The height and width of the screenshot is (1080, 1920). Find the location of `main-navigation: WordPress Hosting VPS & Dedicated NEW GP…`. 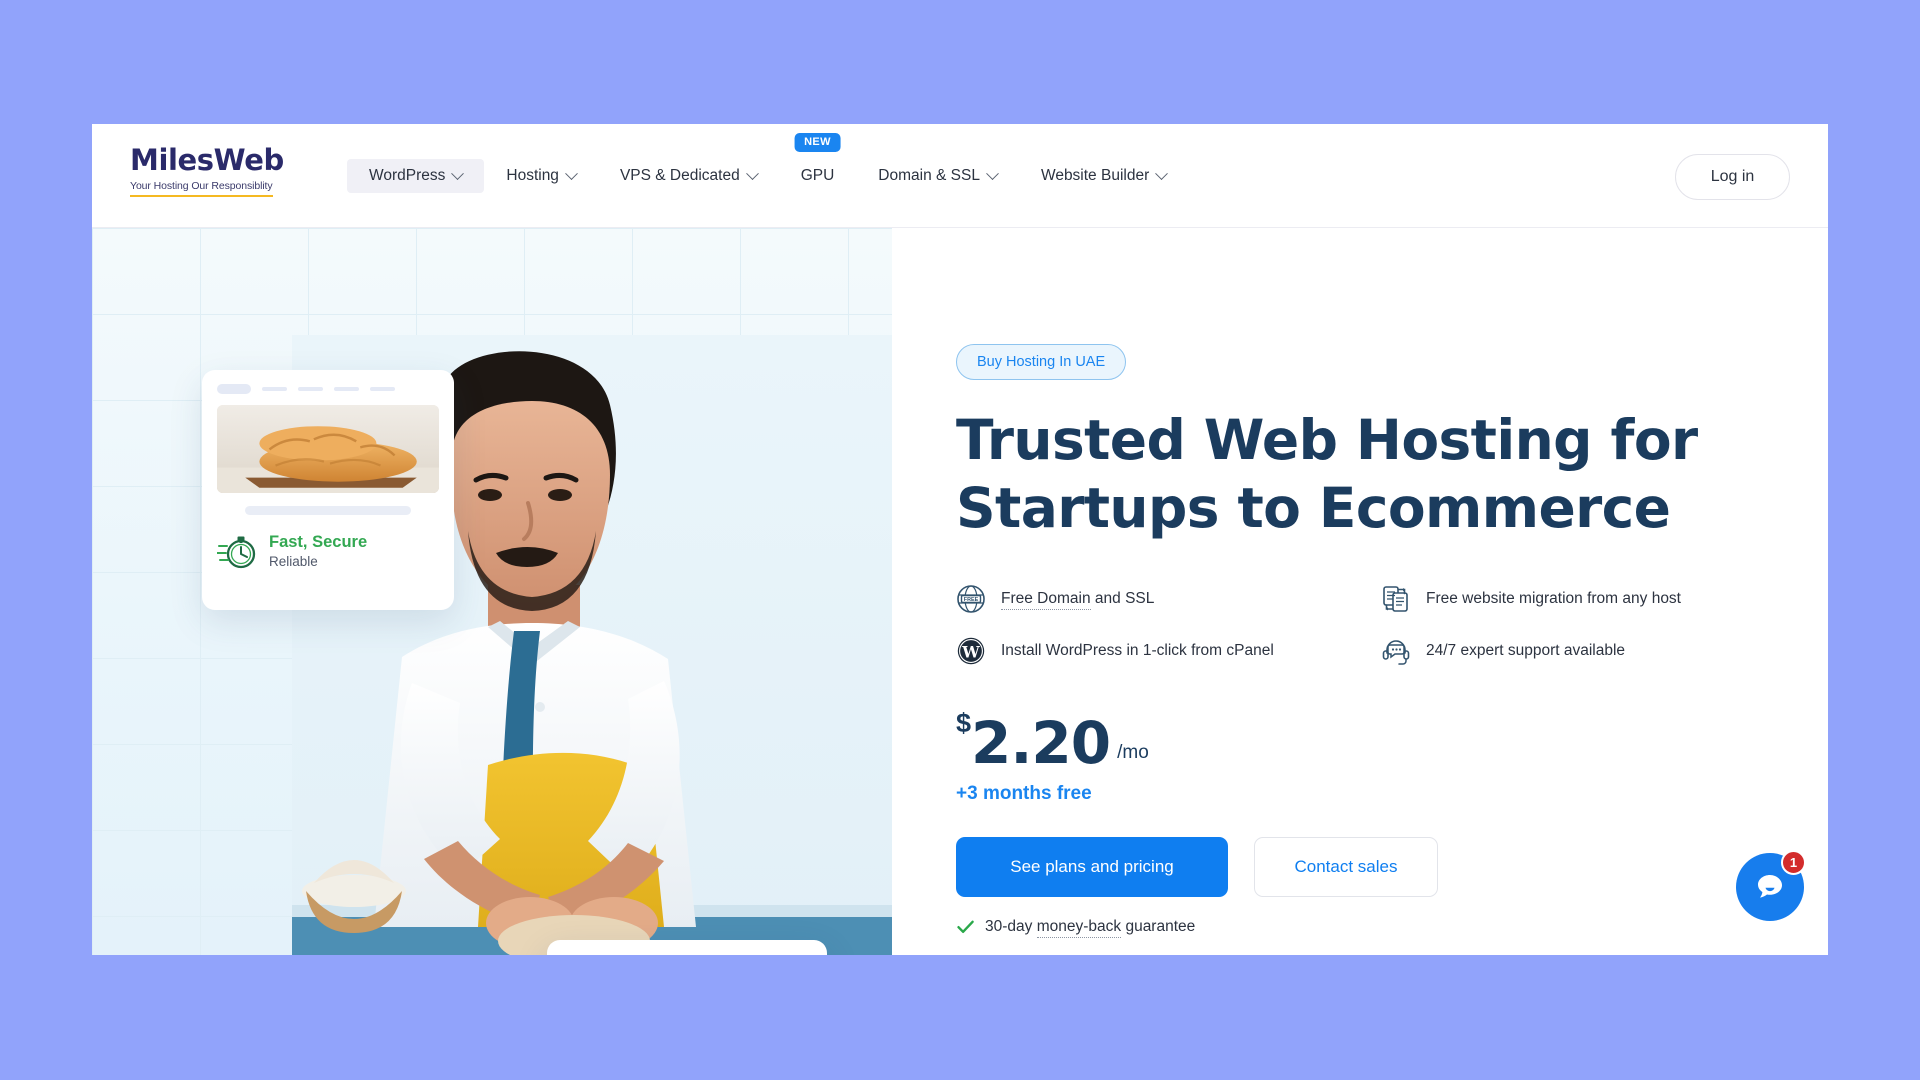

main-navigation: WordPress Hosting VPS & Dedicated NEW GP… is located at coordinates (767, 176).